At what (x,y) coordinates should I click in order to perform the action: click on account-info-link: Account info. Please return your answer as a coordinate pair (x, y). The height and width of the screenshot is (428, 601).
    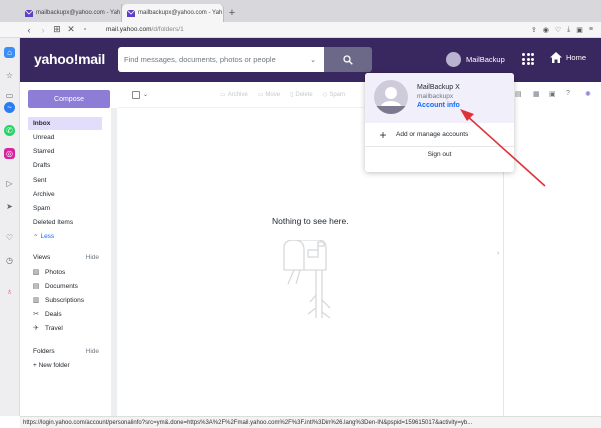
    Looking at the image, I should click on (438, 105).